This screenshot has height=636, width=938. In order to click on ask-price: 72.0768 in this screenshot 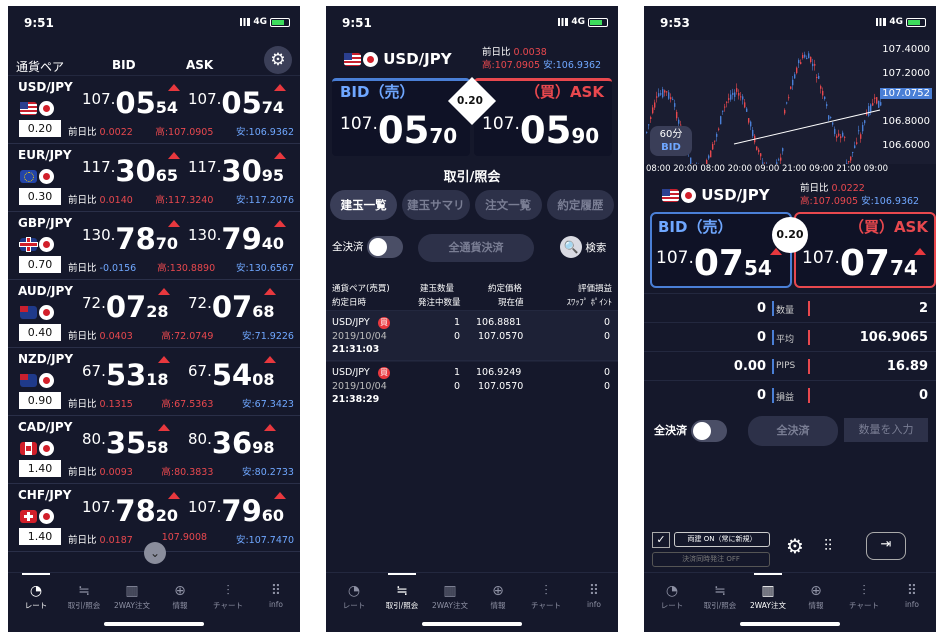, I will do `click(232, 306)`.